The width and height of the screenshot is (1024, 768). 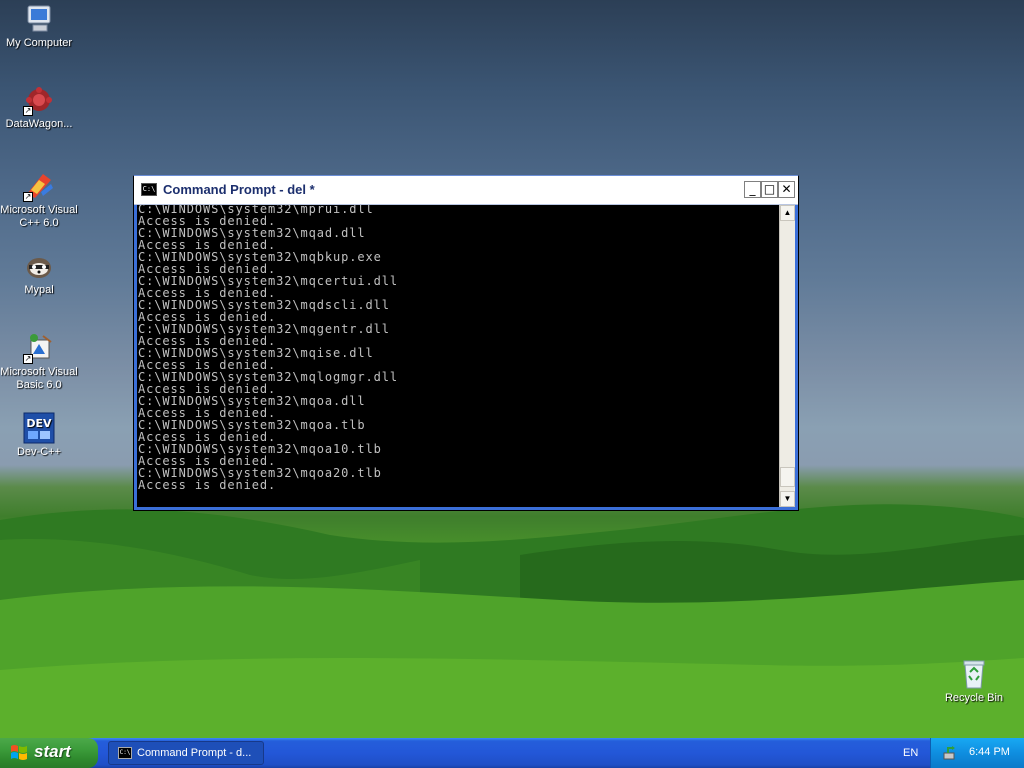 What do you see at coordinates (39, 290) in the screenshot?
I see `desktop-icon-label: Mypal` at bounding box center [39, 290].